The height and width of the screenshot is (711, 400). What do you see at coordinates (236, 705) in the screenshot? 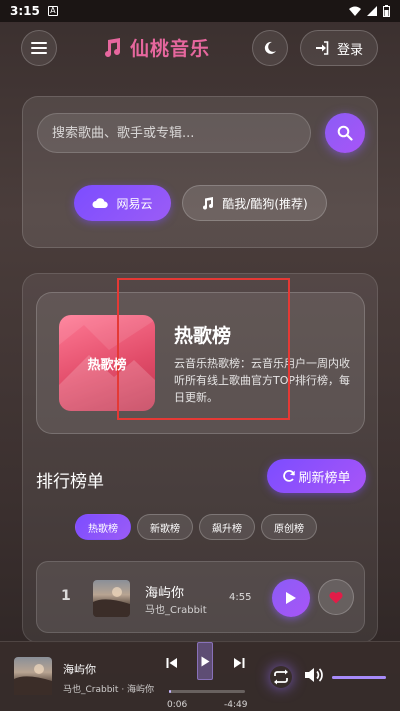
I see `remaining-time: -4:49` at bounding box center [236, 705].